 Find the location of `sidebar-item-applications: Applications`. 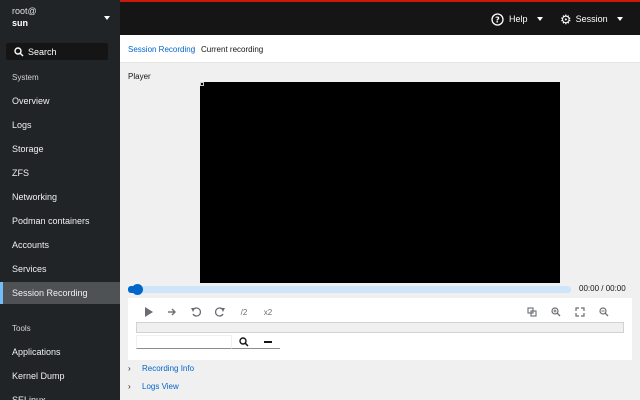

sidebar-item-applications: Applications is located at coordinates (60, 352).